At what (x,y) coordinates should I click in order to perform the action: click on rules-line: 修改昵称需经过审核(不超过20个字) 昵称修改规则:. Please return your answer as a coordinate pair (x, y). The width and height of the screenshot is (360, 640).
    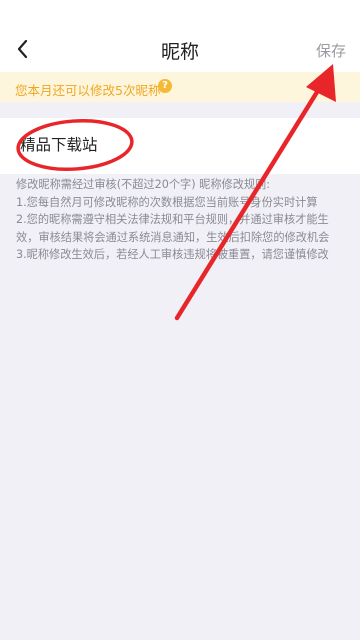
    Looking at the image, I should click on (143, 184).